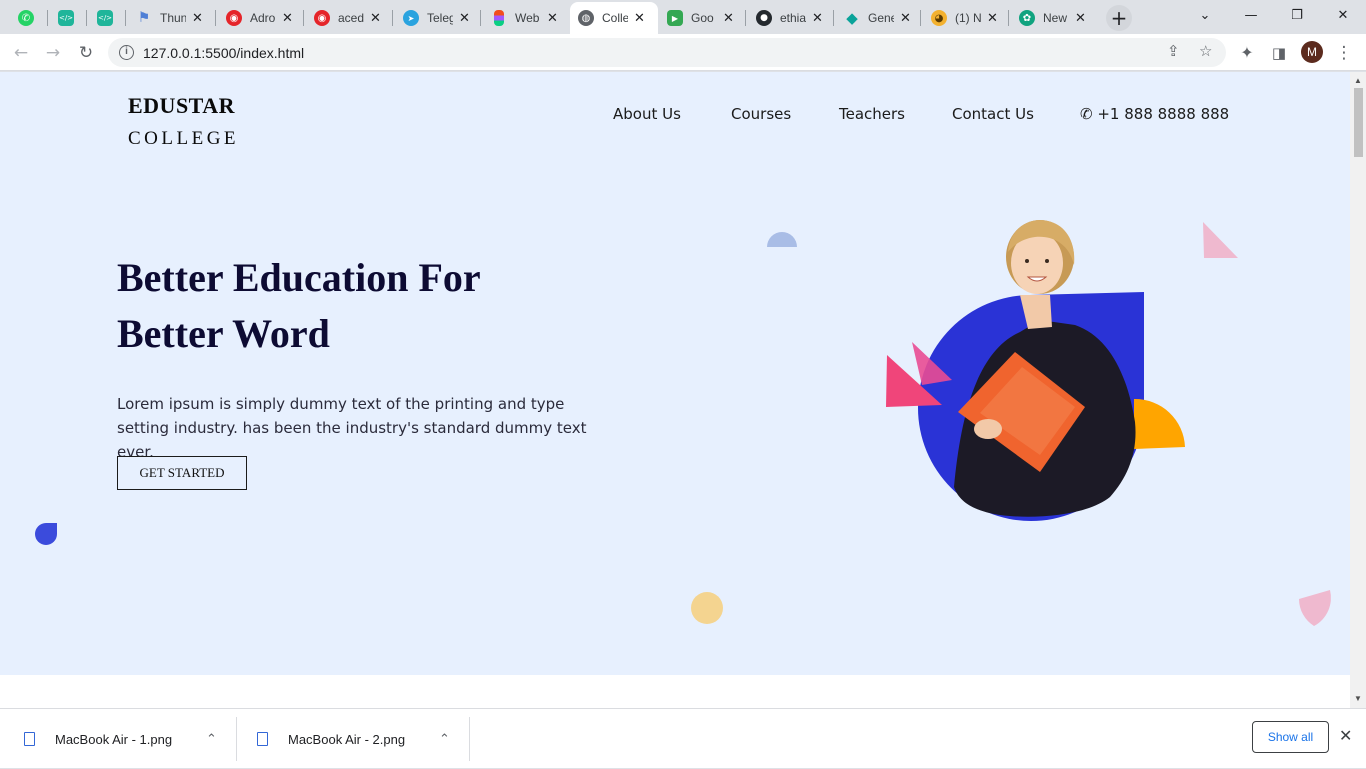 Image resolution: width=1366 pixels, height=769 pixels. Describe the element at coordinates (1358, 80) in the screenshot. I see `scroll-up-arrow-icon: ▲` at that location.